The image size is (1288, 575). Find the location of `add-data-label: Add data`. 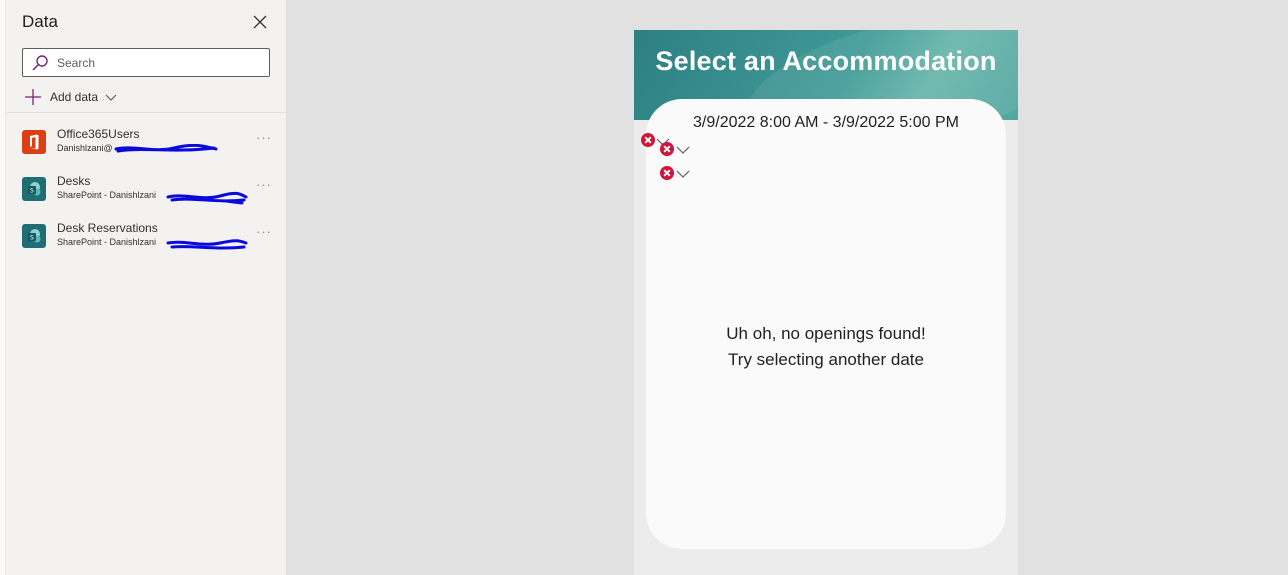

add-data-label: Add data is located at coordinates (74, 97).